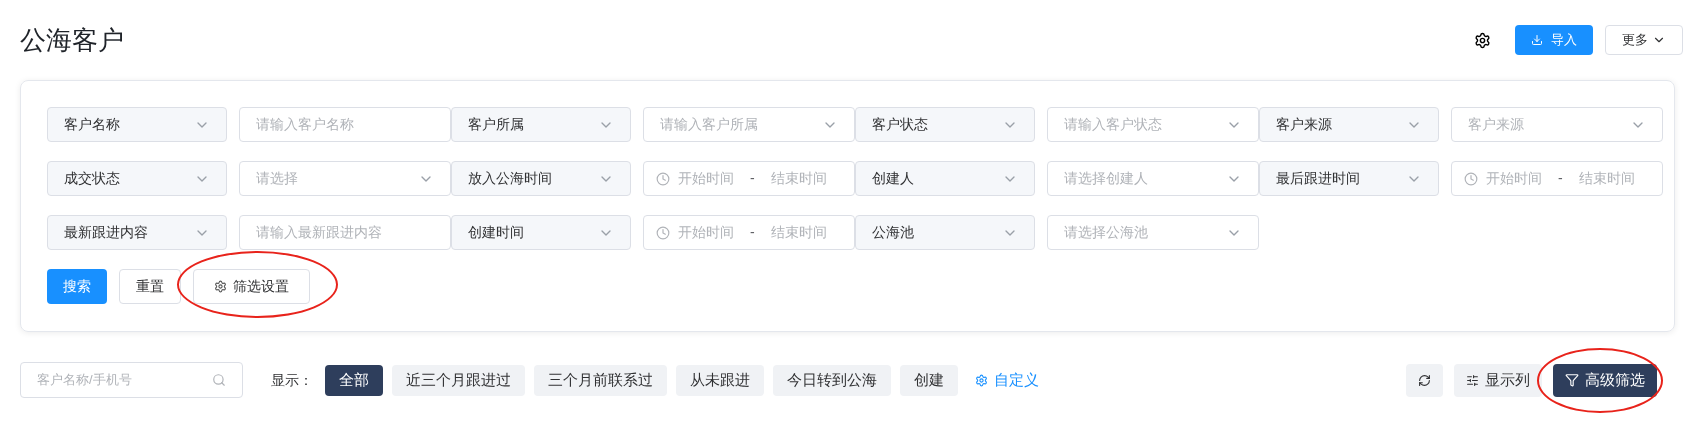 Image resolution: width=1695 pixels, height=429 pixels. Describe the element at coordinates (137, 178) in the screenshot. I see `field-select: 成交状态` at that location.